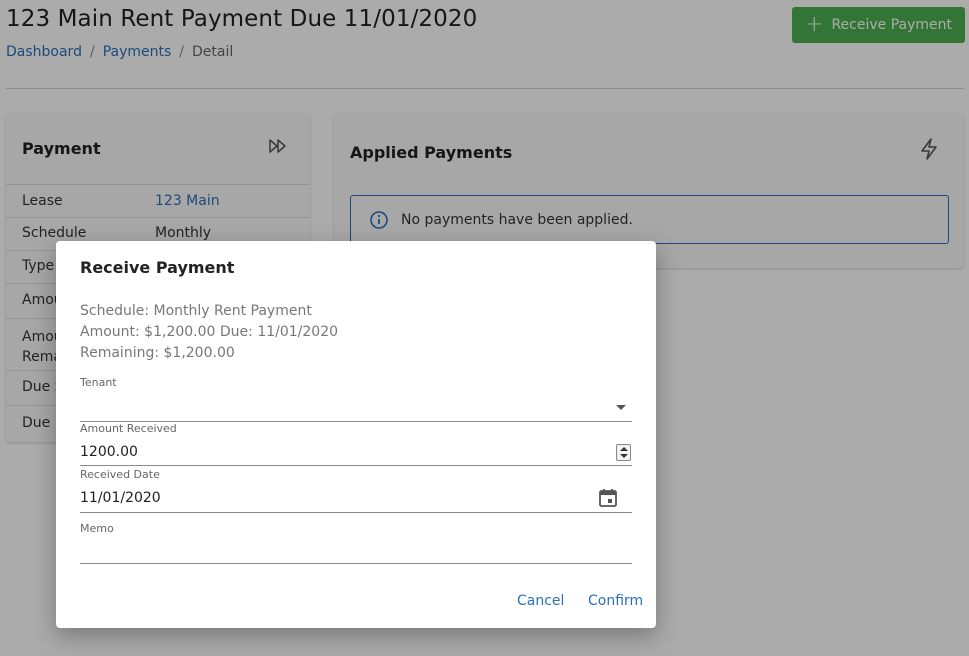 The height and width of the screenshot is (656, 969). What do you see at coordinates (128, 428) in the screenshot?
I see `amount-received-label: Amount Received` at bounding box center [128, 428].